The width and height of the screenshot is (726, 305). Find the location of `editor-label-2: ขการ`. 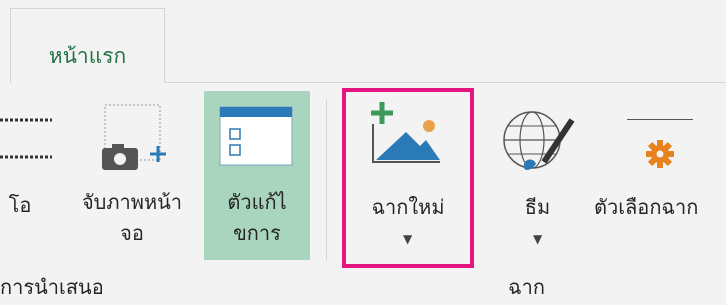

editor-label-2: ขการ is located at coordinates (257, 233).